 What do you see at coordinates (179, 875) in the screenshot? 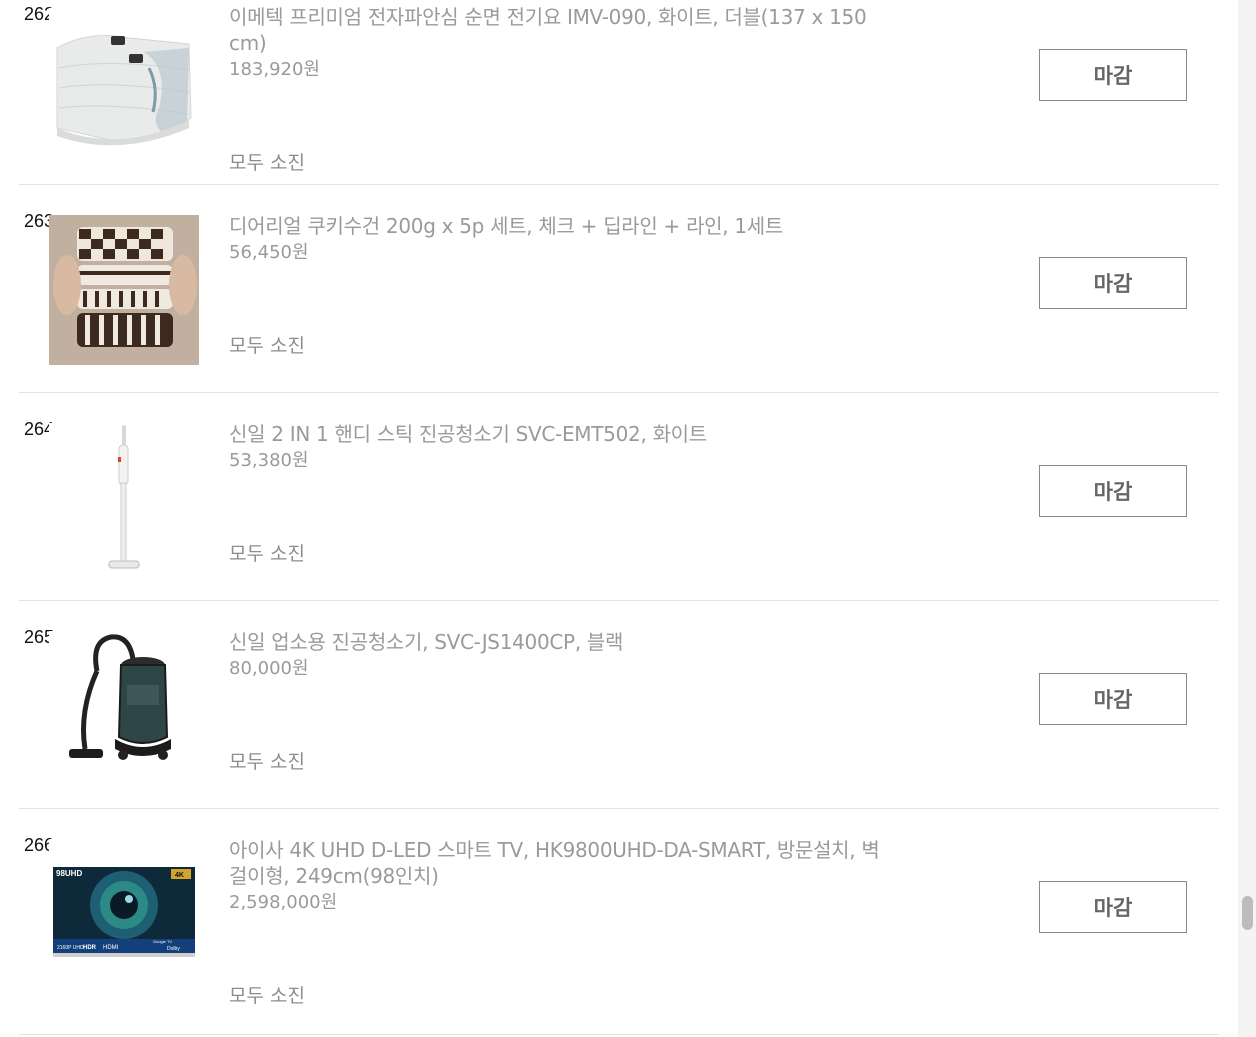
I see `tv-resolution-badge: 4K` at bounding box center [179, 875].